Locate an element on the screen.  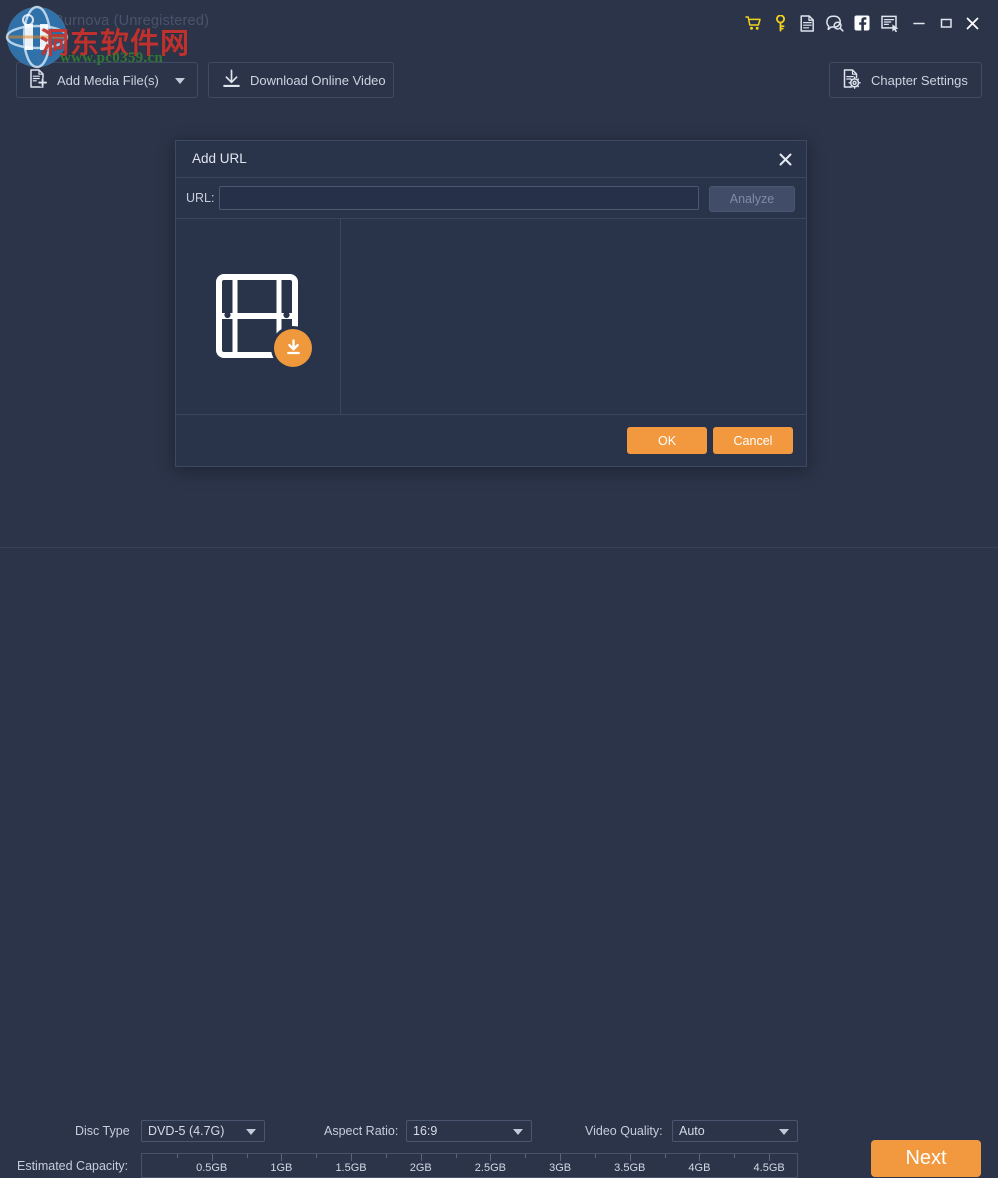
film-strip-download-icon is located at coordinates (263, 319).